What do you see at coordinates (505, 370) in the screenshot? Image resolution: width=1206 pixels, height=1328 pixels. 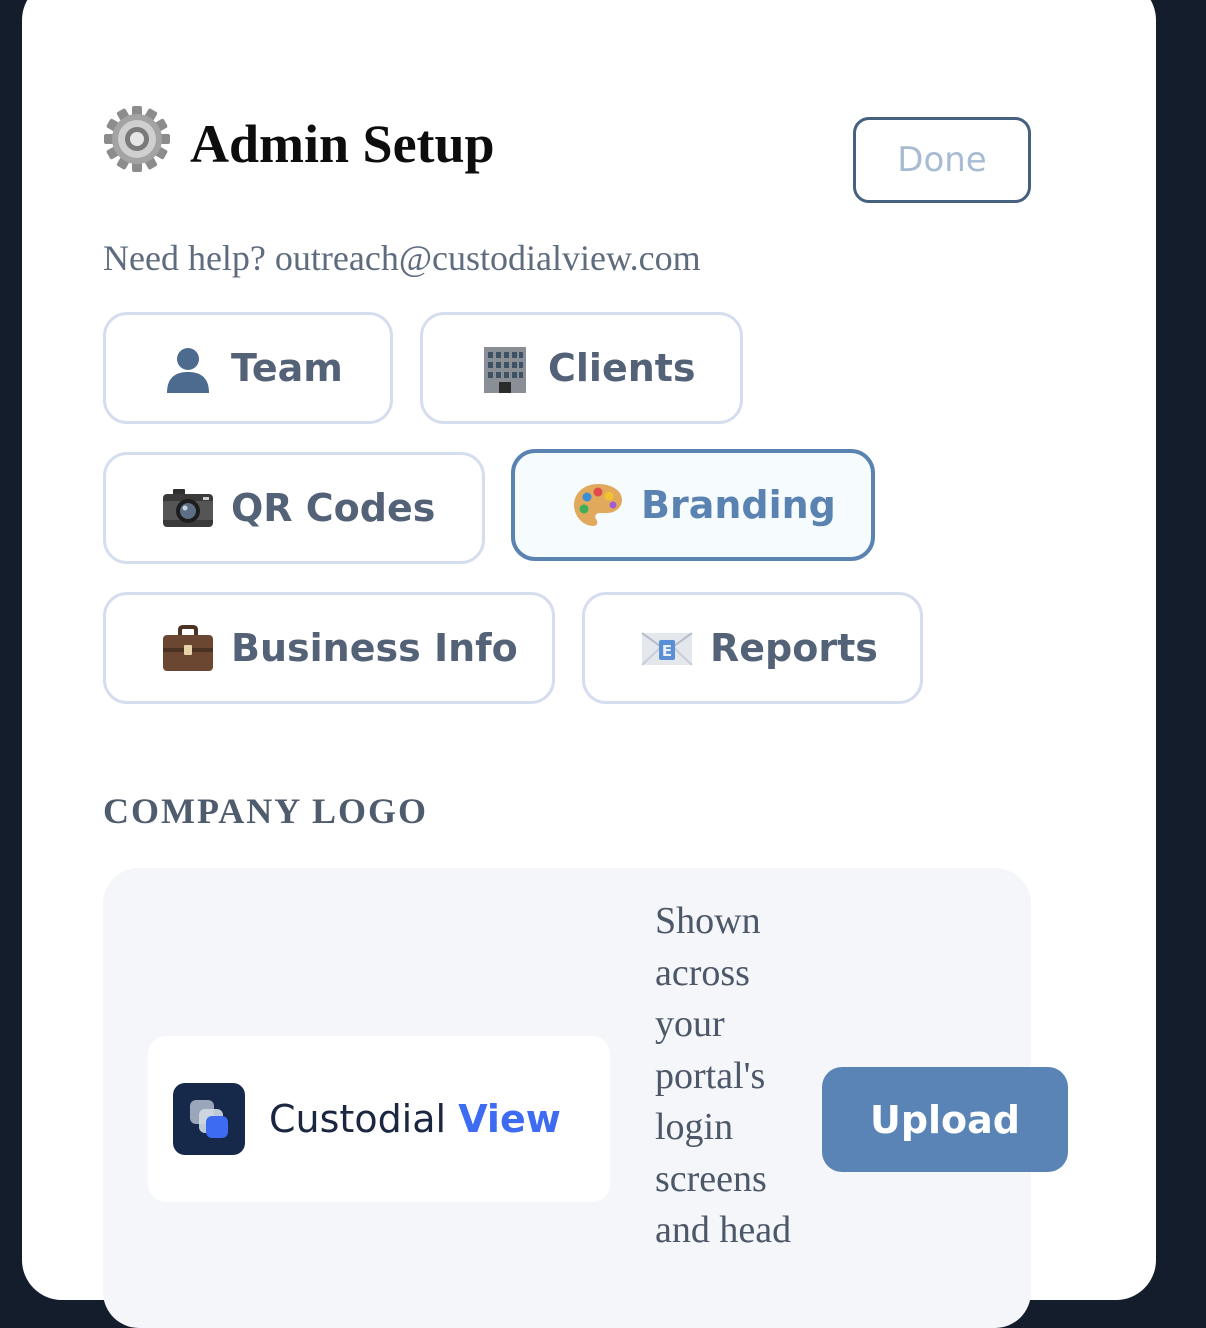 I see `office-building-icon` at bounding box center [505, 370].